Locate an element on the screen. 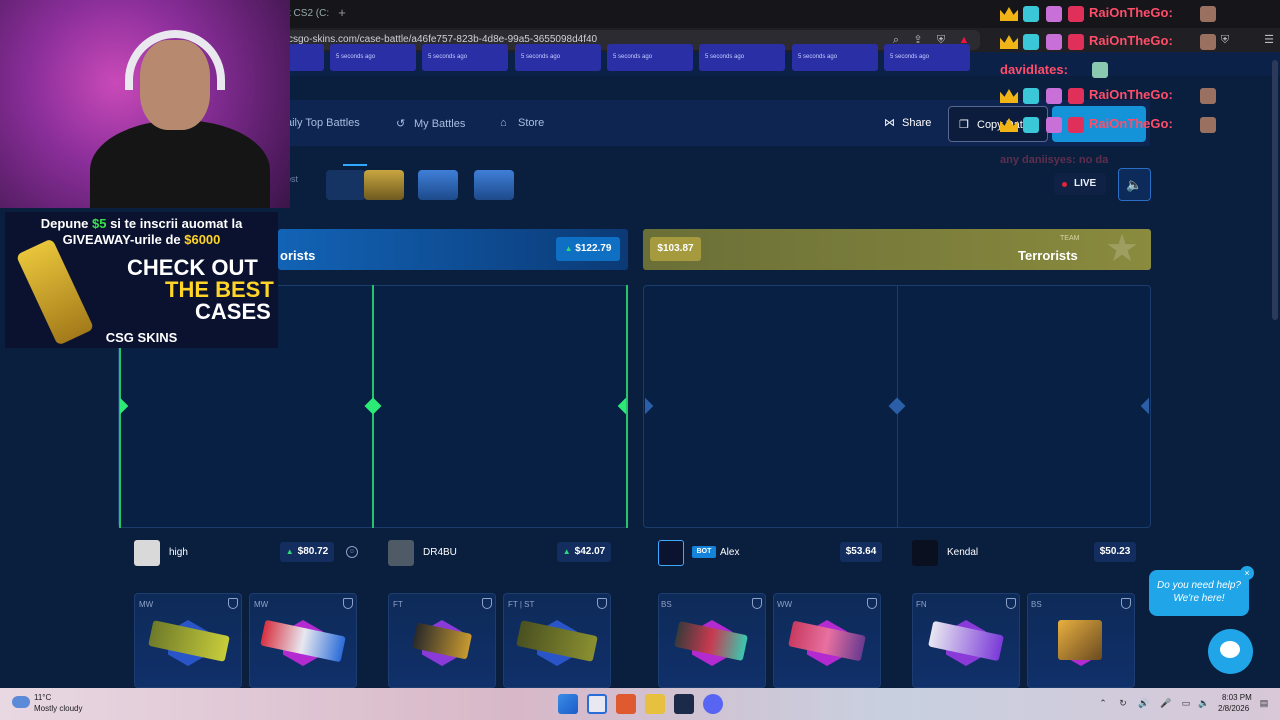 This screenshot has height=720, width=1280. speaker-icon: 🔊 is located at coordinates (1143, 703).